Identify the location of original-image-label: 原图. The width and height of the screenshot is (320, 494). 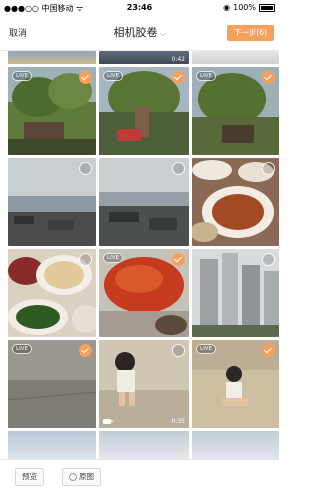
(86, 476).